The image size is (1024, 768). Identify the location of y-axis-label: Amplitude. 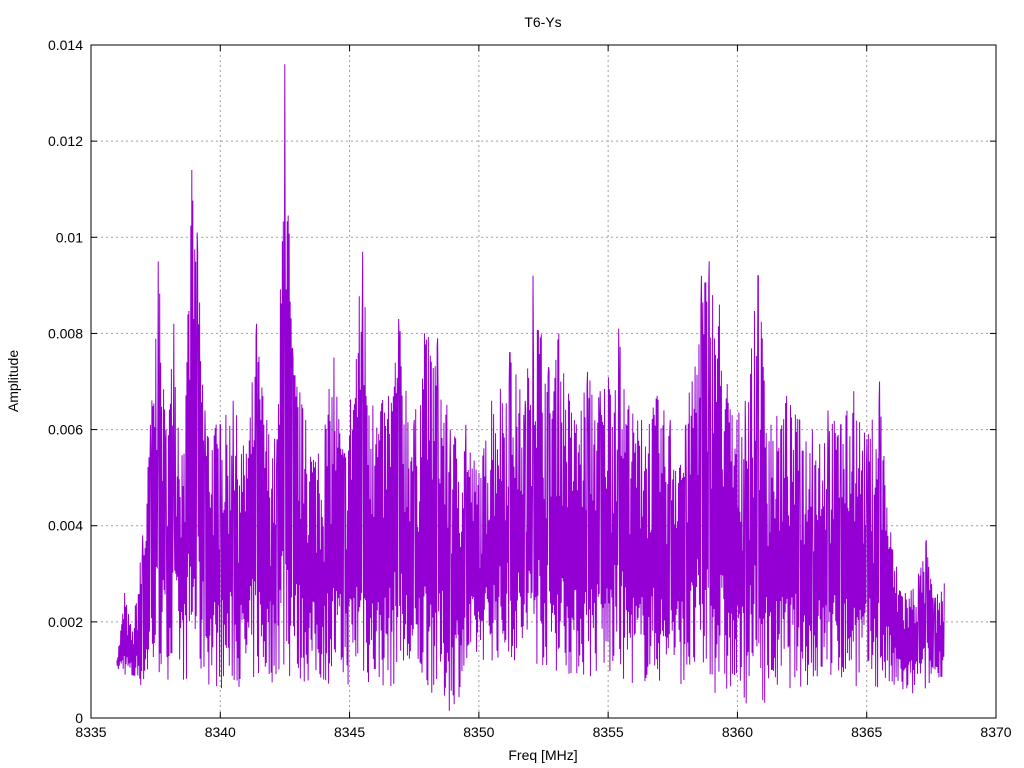
(13, 381).